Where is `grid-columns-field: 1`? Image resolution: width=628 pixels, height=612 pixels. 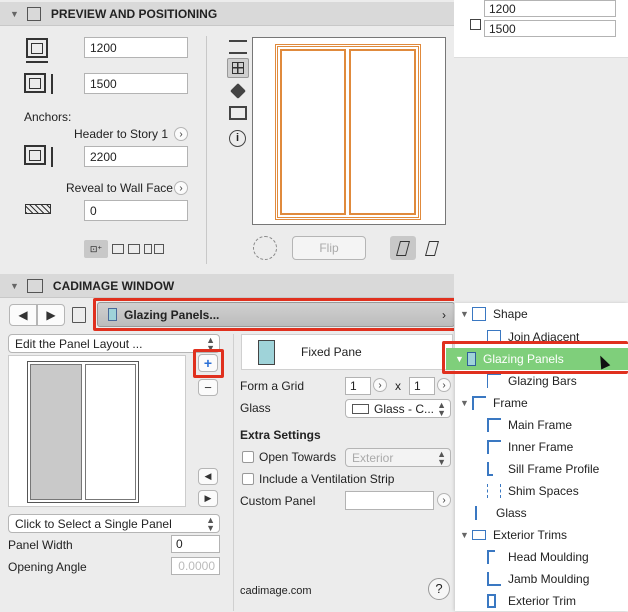 grid-columns-field: 1 is located at coordinates (358, 386).